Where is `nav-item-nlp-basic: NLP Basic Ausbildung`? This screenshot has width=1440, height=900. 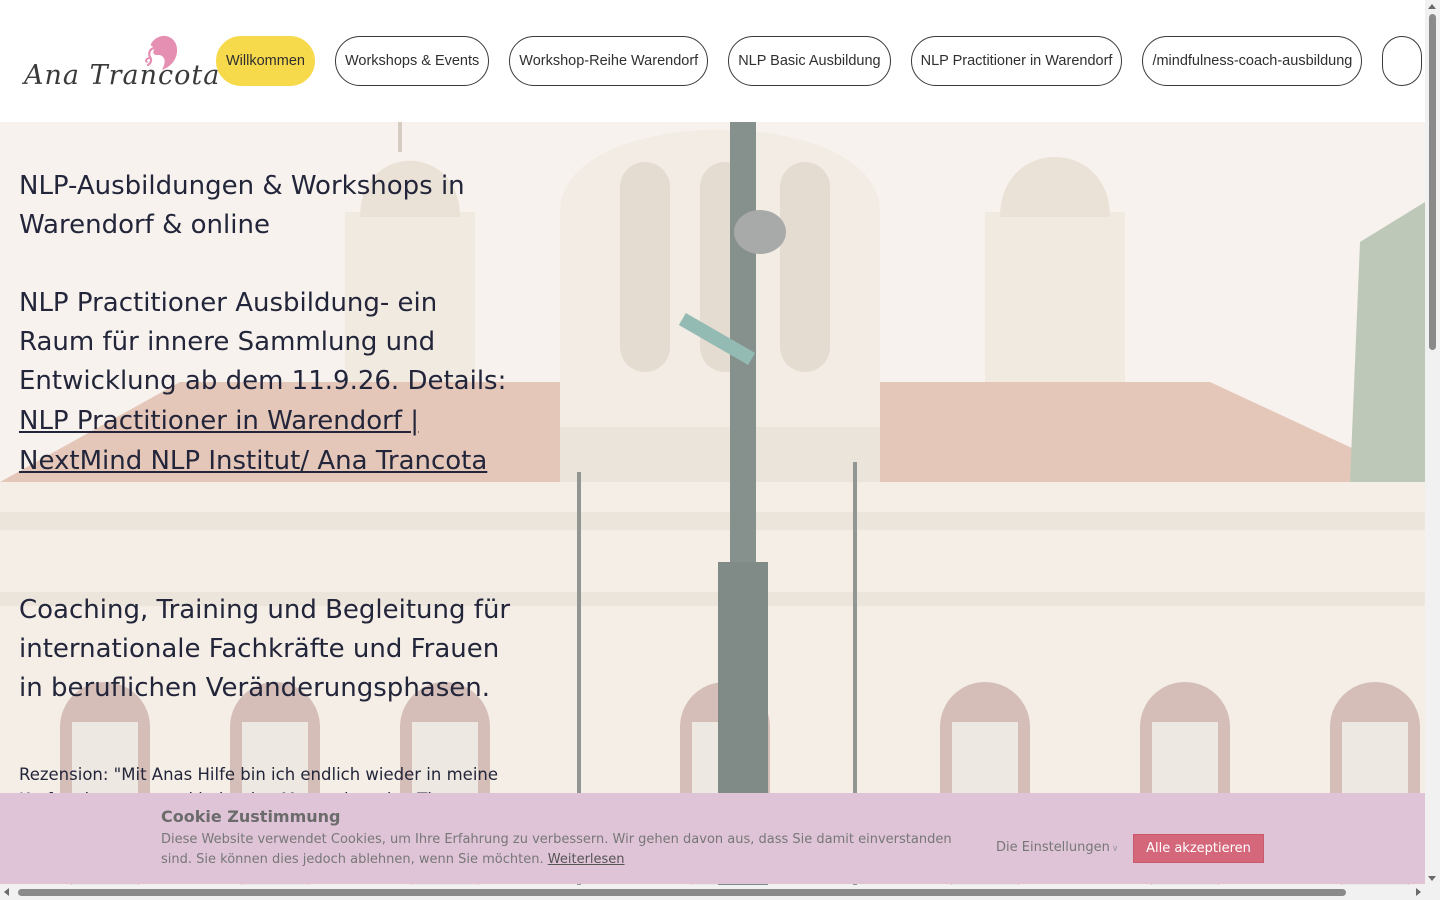
nav-item-nlp-basic: NLP Basic Ausbildung is located at coordinates (809, 61).